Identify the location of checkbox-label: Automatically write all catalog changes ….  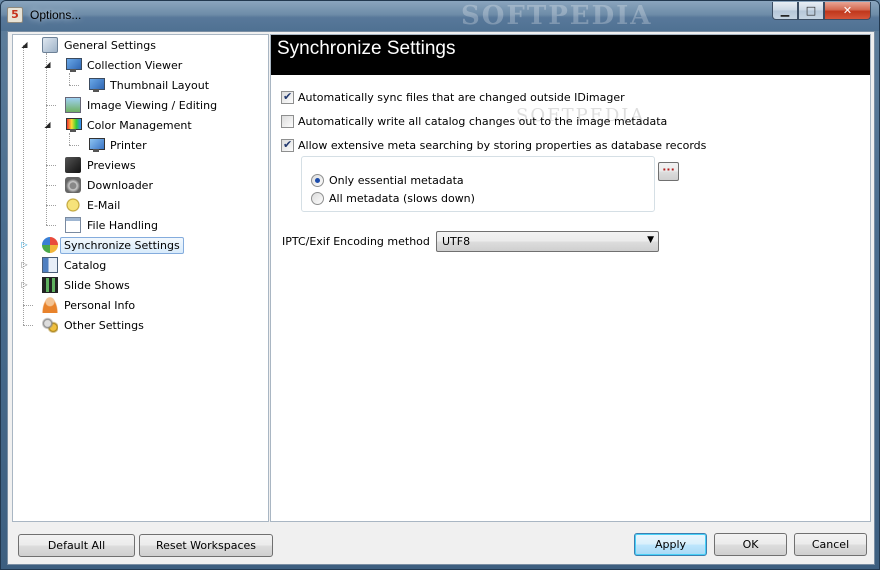
(483, 121).